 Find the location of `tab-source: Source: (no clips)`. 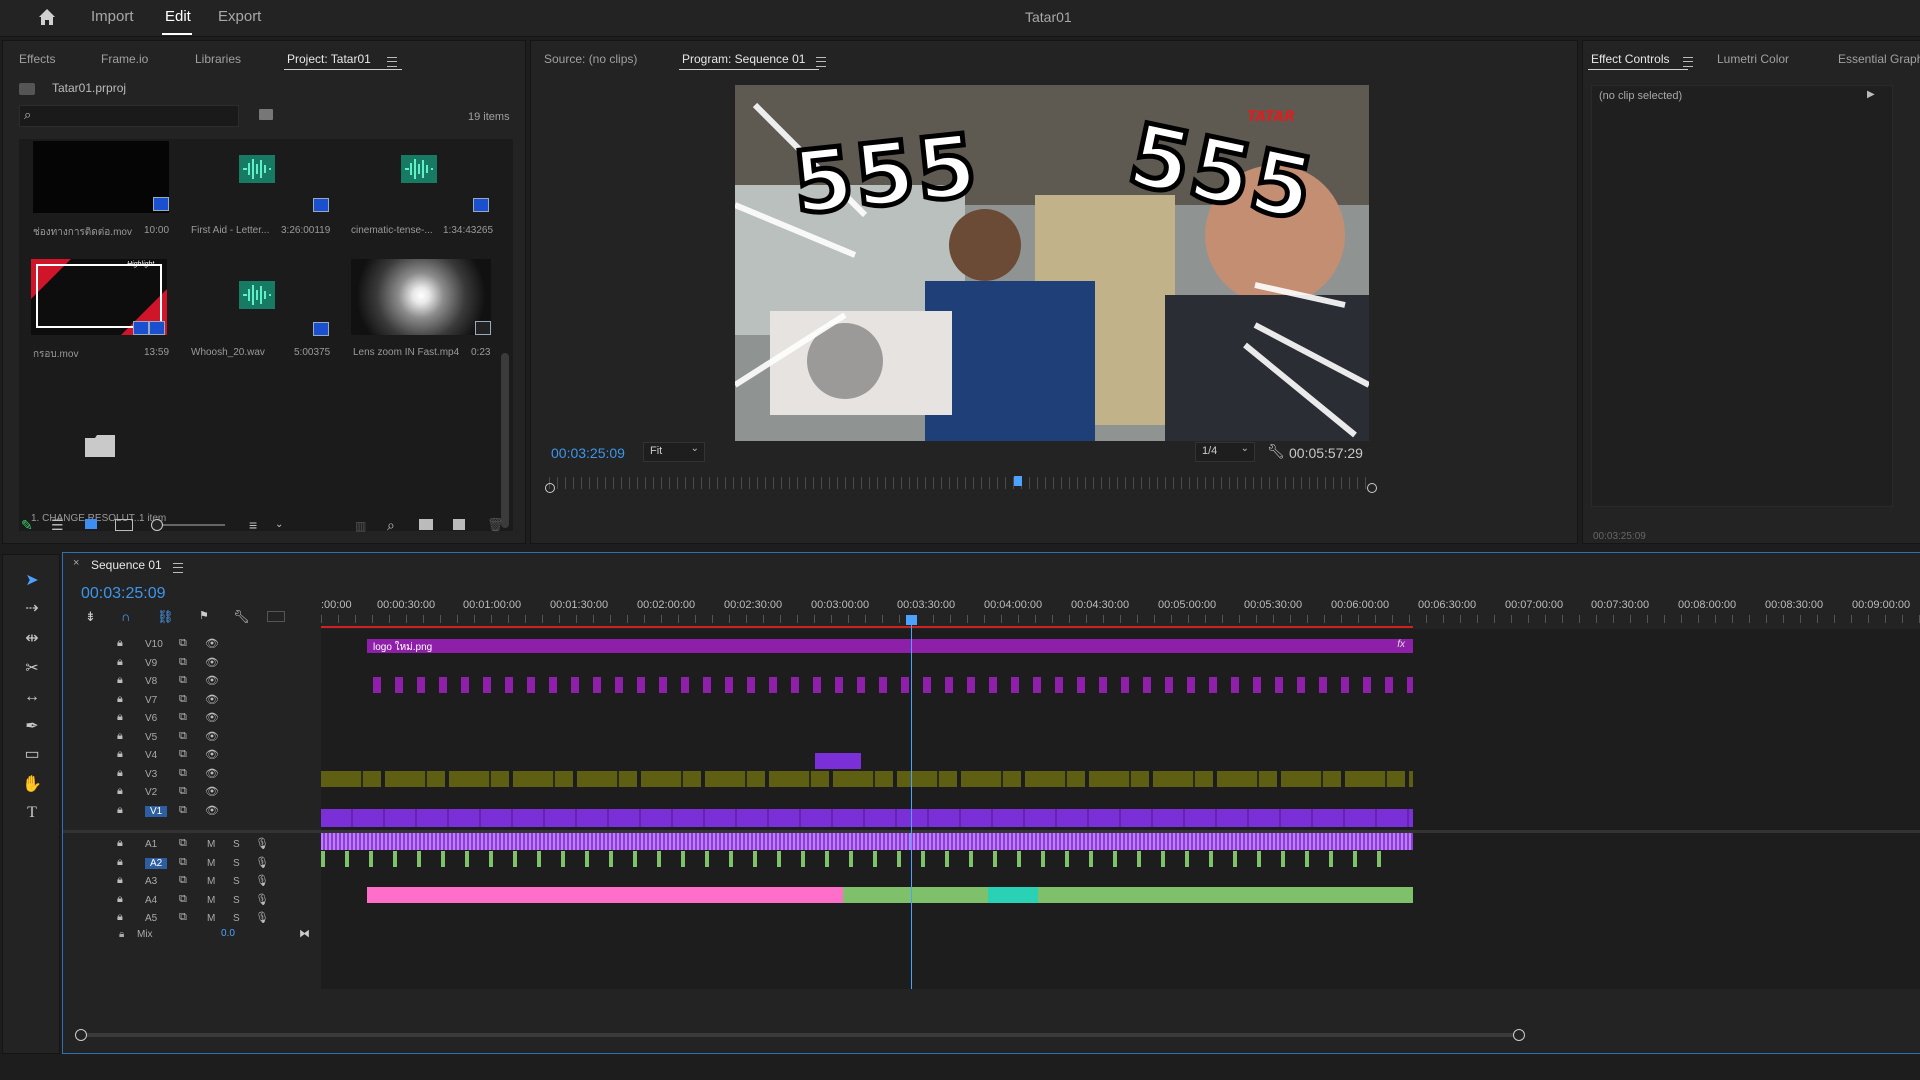

tab-source: Source: (no clips) is located at coordinates (590, 59).